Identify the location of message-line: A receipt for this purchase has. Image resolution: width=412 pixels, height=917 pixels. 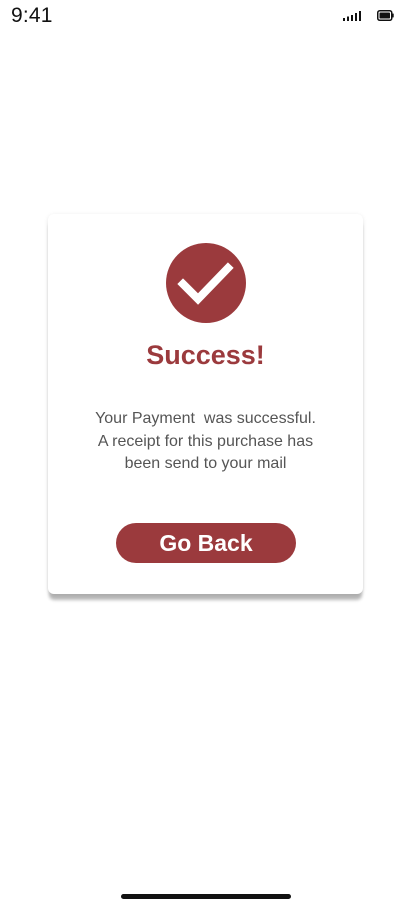
(205, 441).